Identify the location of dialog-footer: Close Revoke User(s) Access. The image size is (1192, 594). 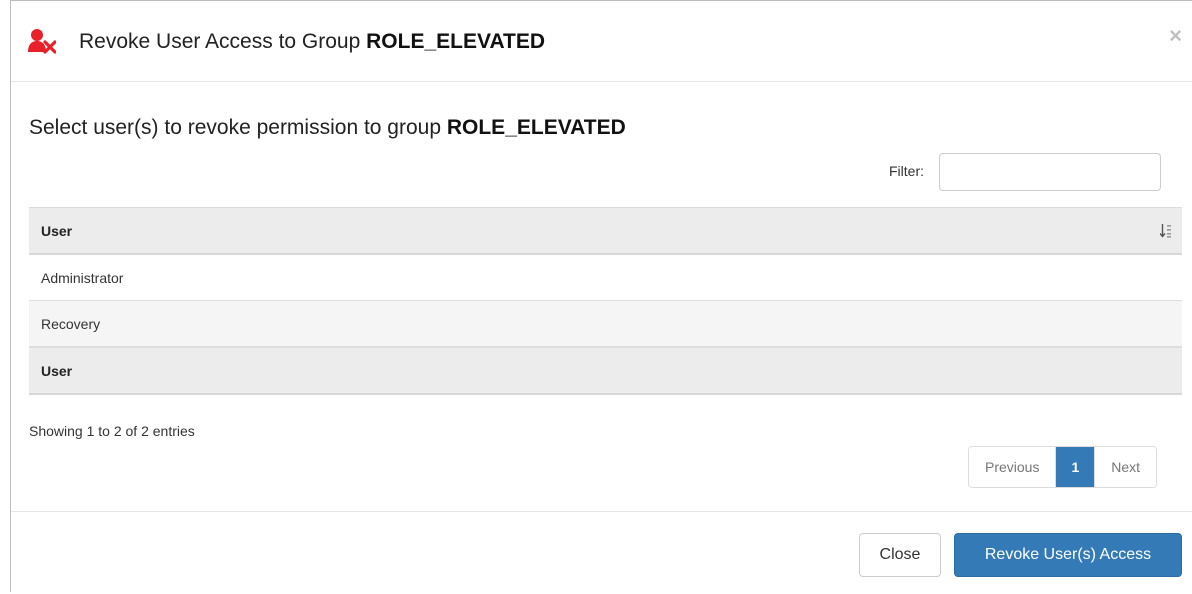
(601, 552).